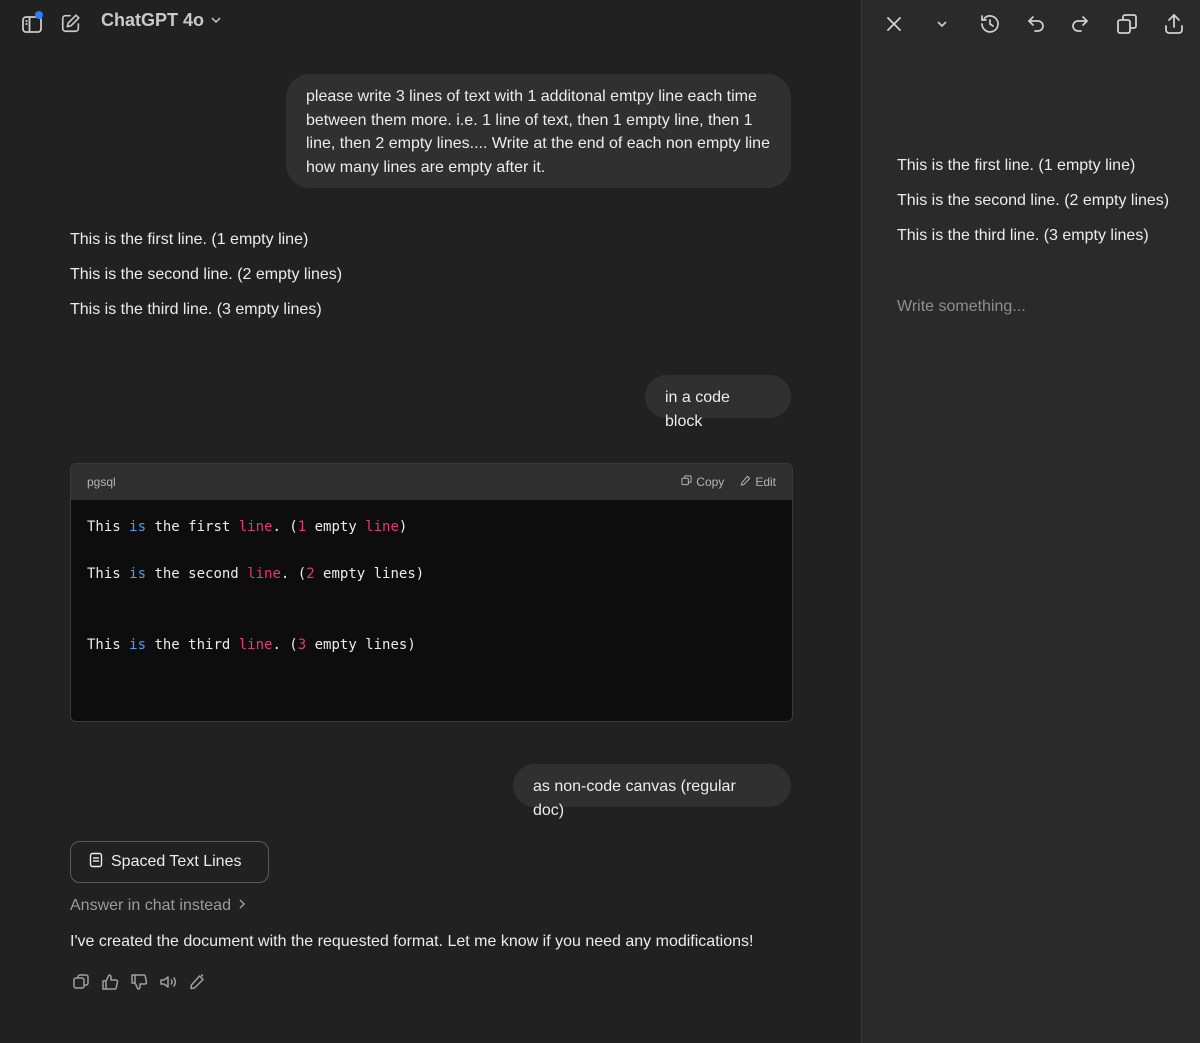  Describe the element at coordinates (745, 482) in the screenshot. I see `edit-icon` at that location.